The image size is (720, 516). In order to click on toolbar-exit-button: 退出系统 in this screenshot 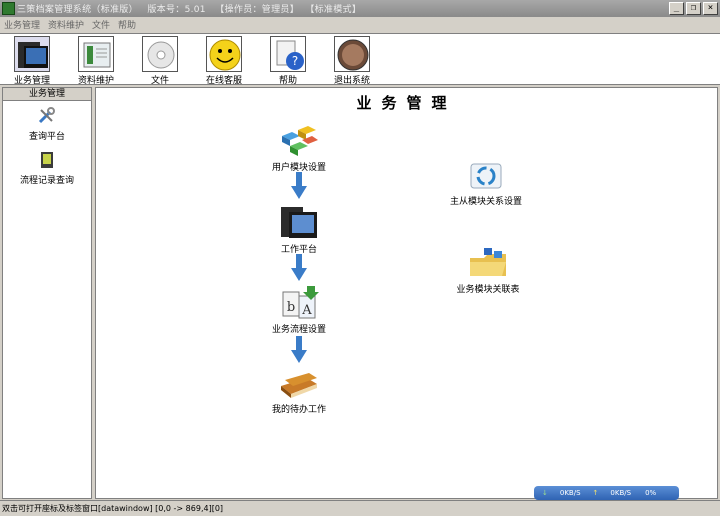, I will do `click(352, 61)`.